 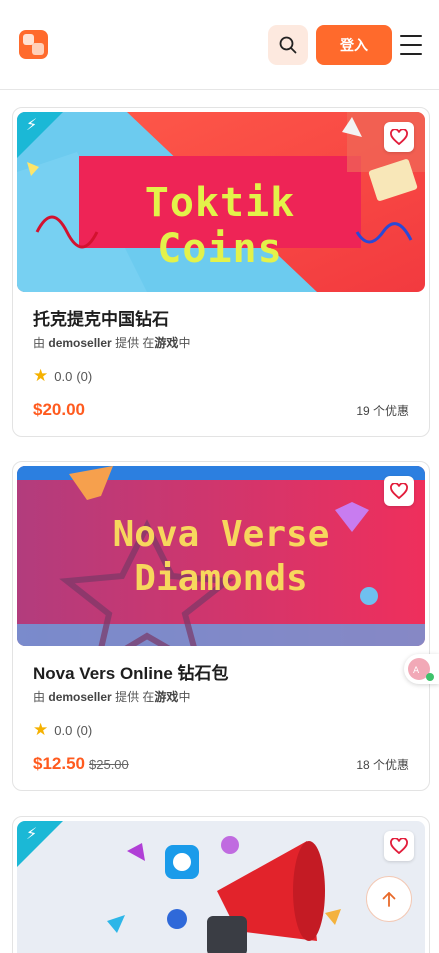 I want to click on translate-button: A, so click(x=421, y=669).